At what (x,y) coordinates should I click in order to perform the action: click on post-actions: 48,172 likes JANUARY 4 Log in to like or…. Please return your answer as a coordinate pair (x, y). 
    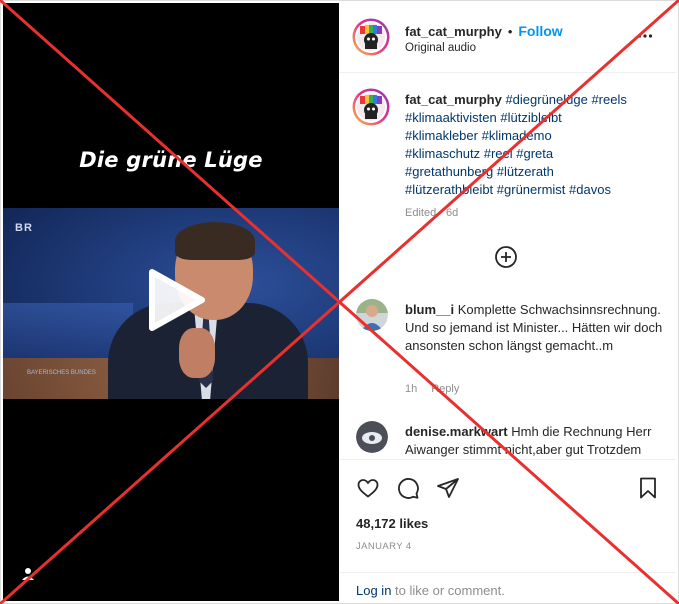
    Looking at the image, I should click on (507, 530).